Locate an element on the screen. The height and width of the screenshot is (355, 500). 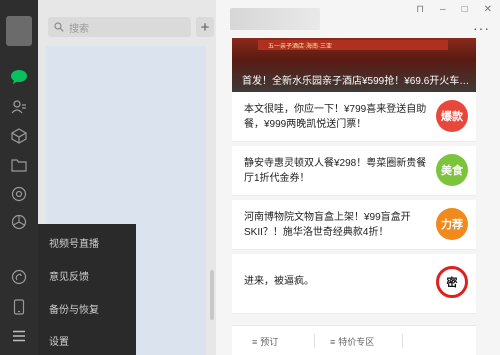
nav-rail is located at coordinates (19, 177).